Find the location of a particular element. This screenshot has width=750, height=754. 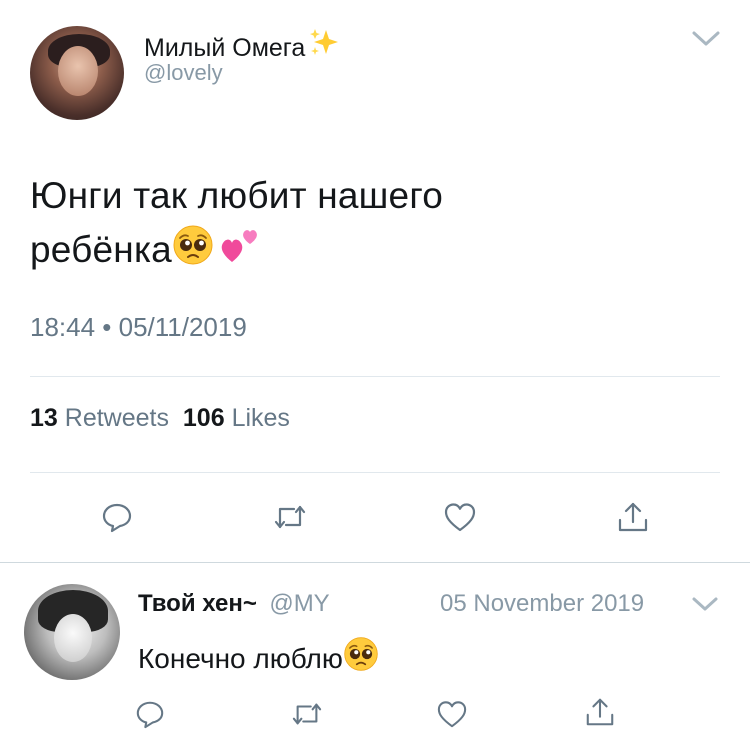

display-name: Милый Омега is located at coordinates (224, 48).